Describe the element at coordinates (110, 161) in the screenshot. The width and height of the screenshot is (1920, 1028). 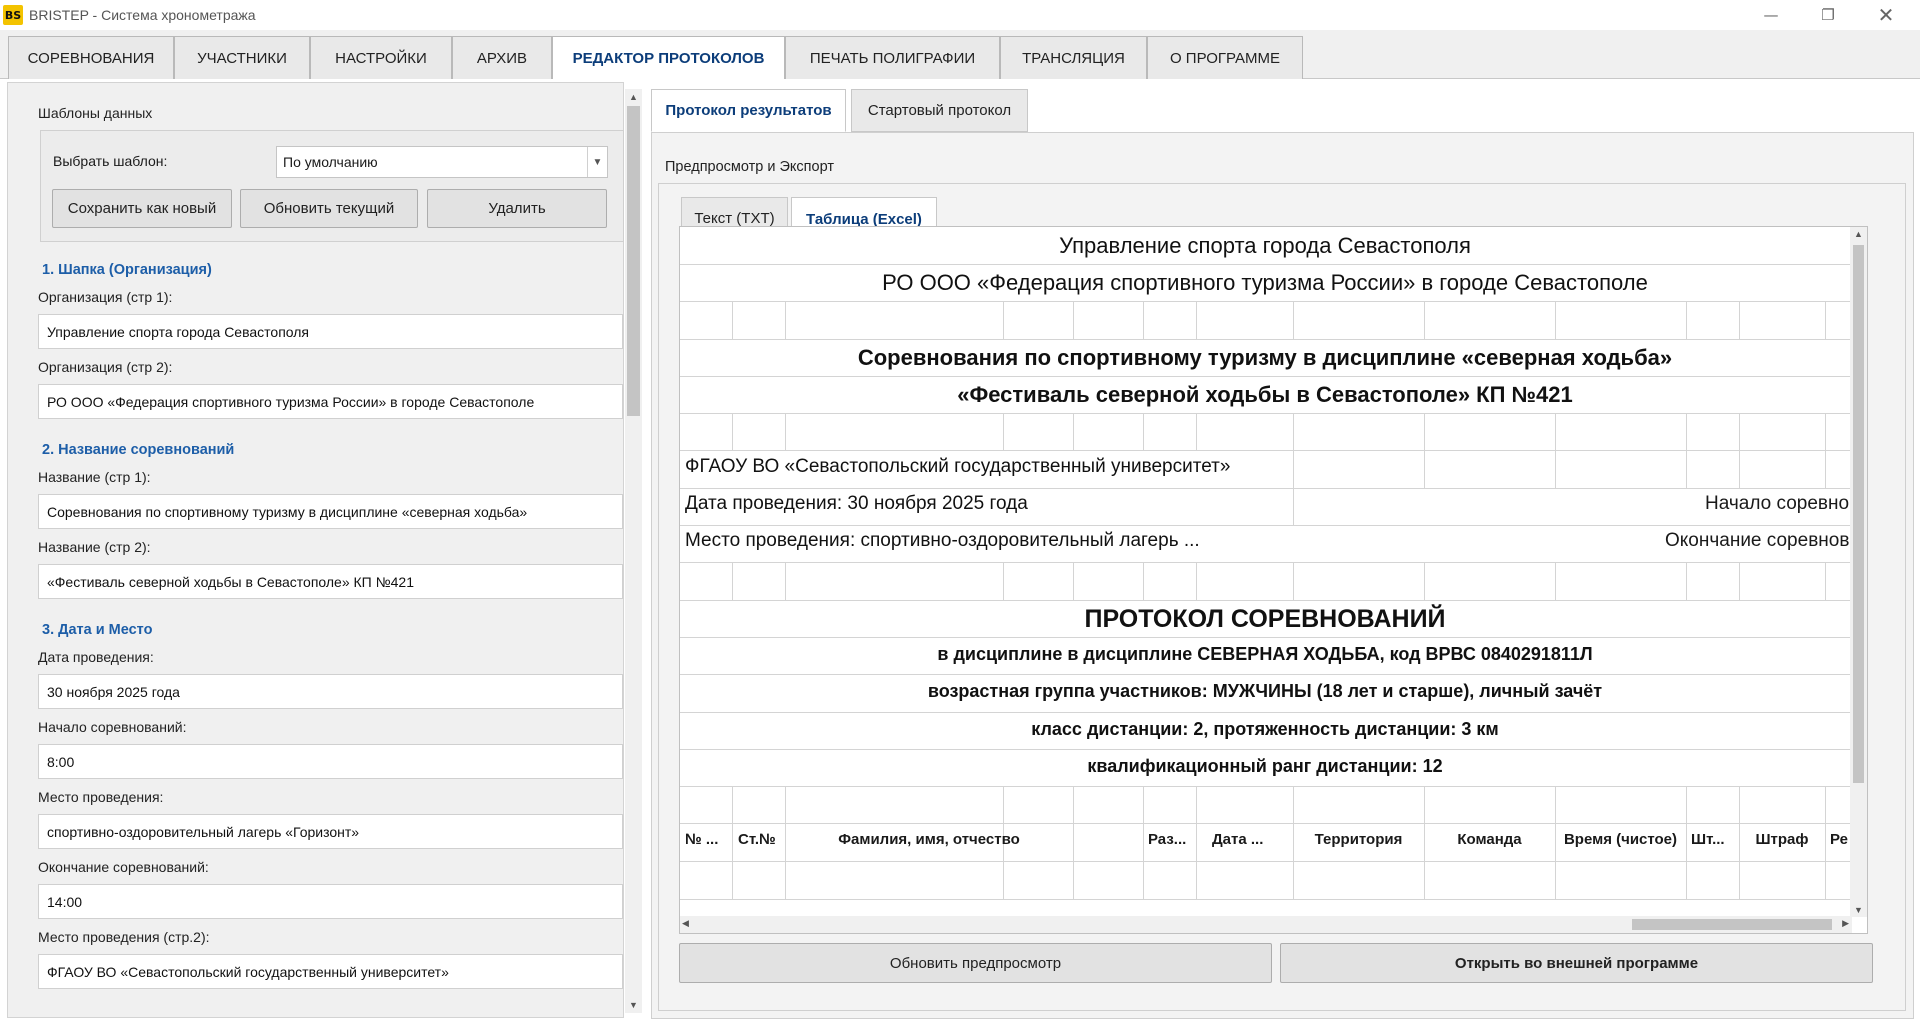
I see `select-label: Выбрать шаблон:` at that location.